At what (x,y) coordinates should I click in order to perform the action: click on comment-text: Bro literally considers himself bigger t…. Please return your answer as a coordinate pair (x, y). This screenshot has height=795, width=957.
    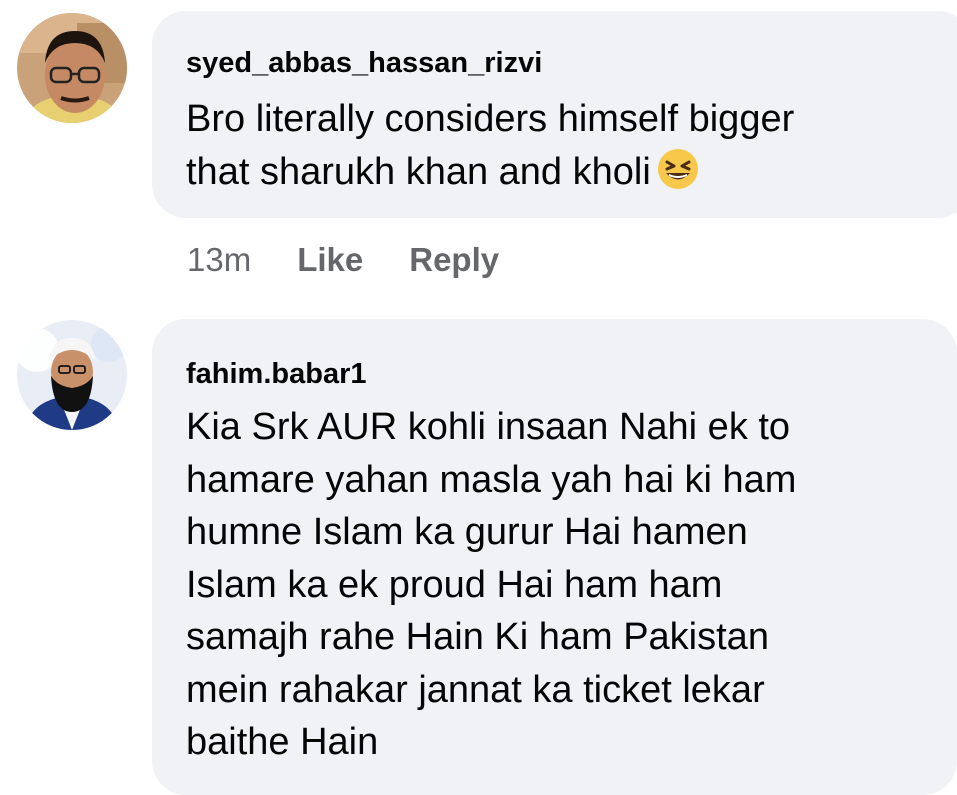
    Looking at the image, I should click on (571, 148).